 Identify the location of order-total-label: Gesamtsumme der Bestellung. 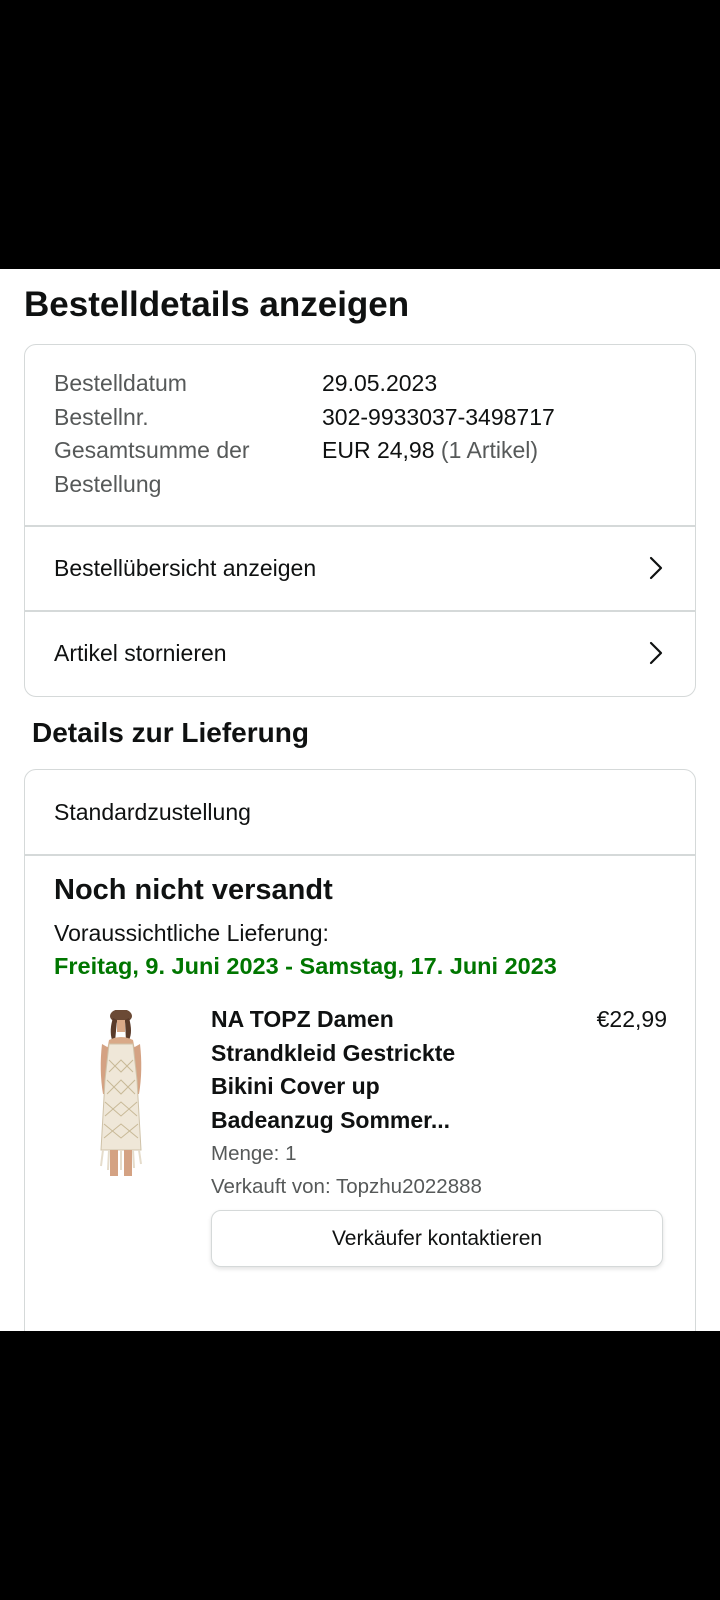
(152, 467).